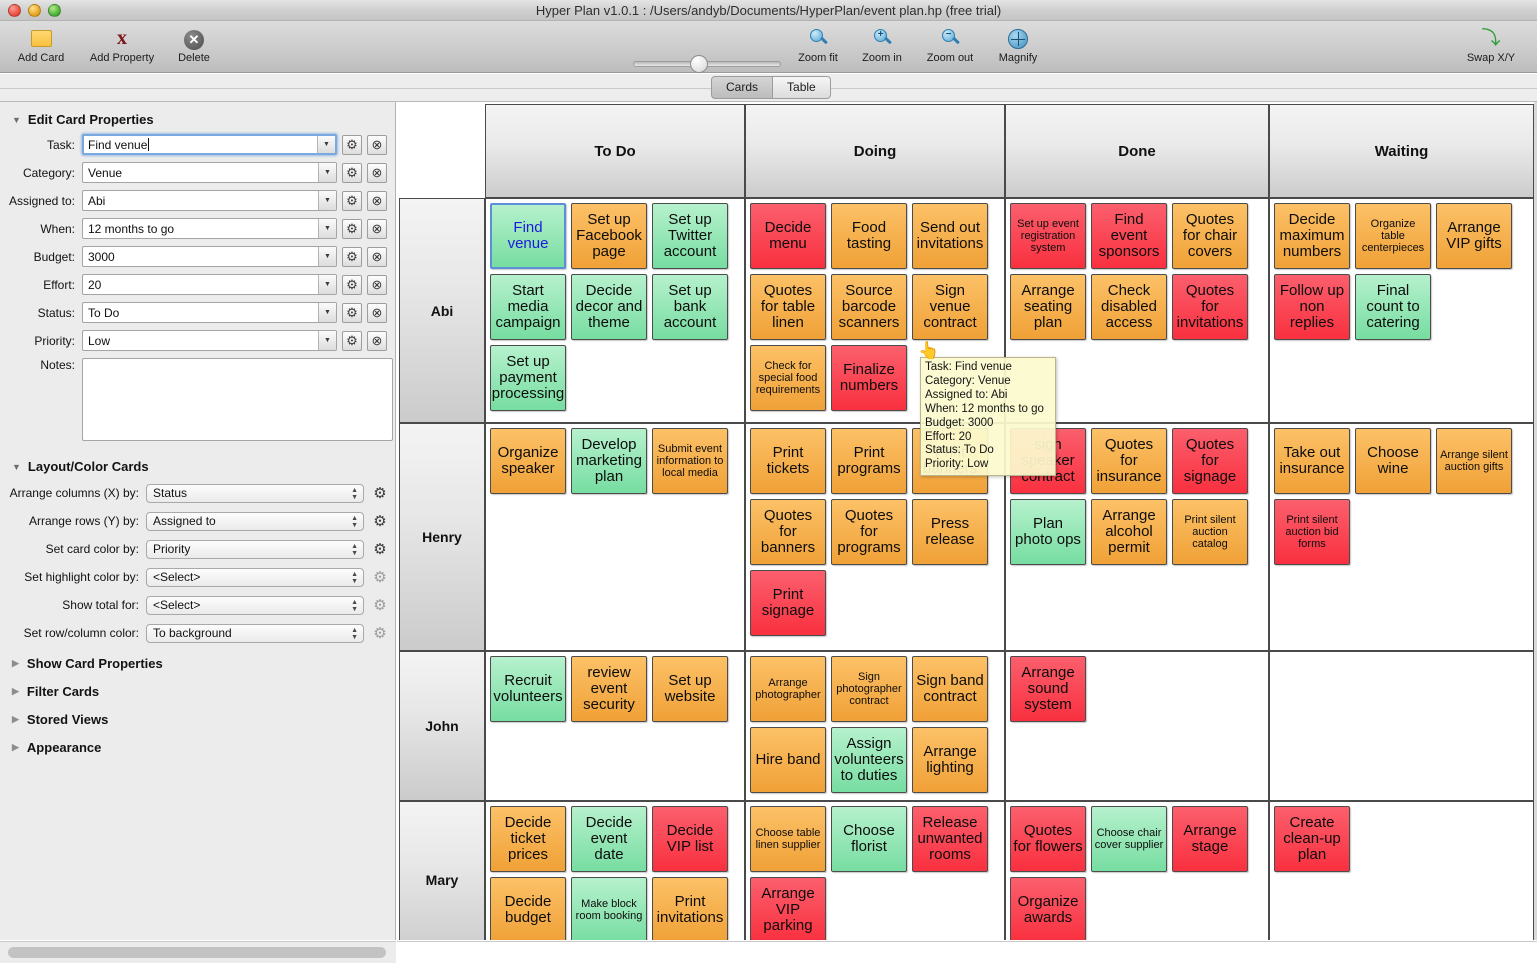 The height and width of the screenshot is (963, 1537). Describe the element at coordinates (788, 307) in the screenshot. I see `card: Quotes for table linen` at that location.